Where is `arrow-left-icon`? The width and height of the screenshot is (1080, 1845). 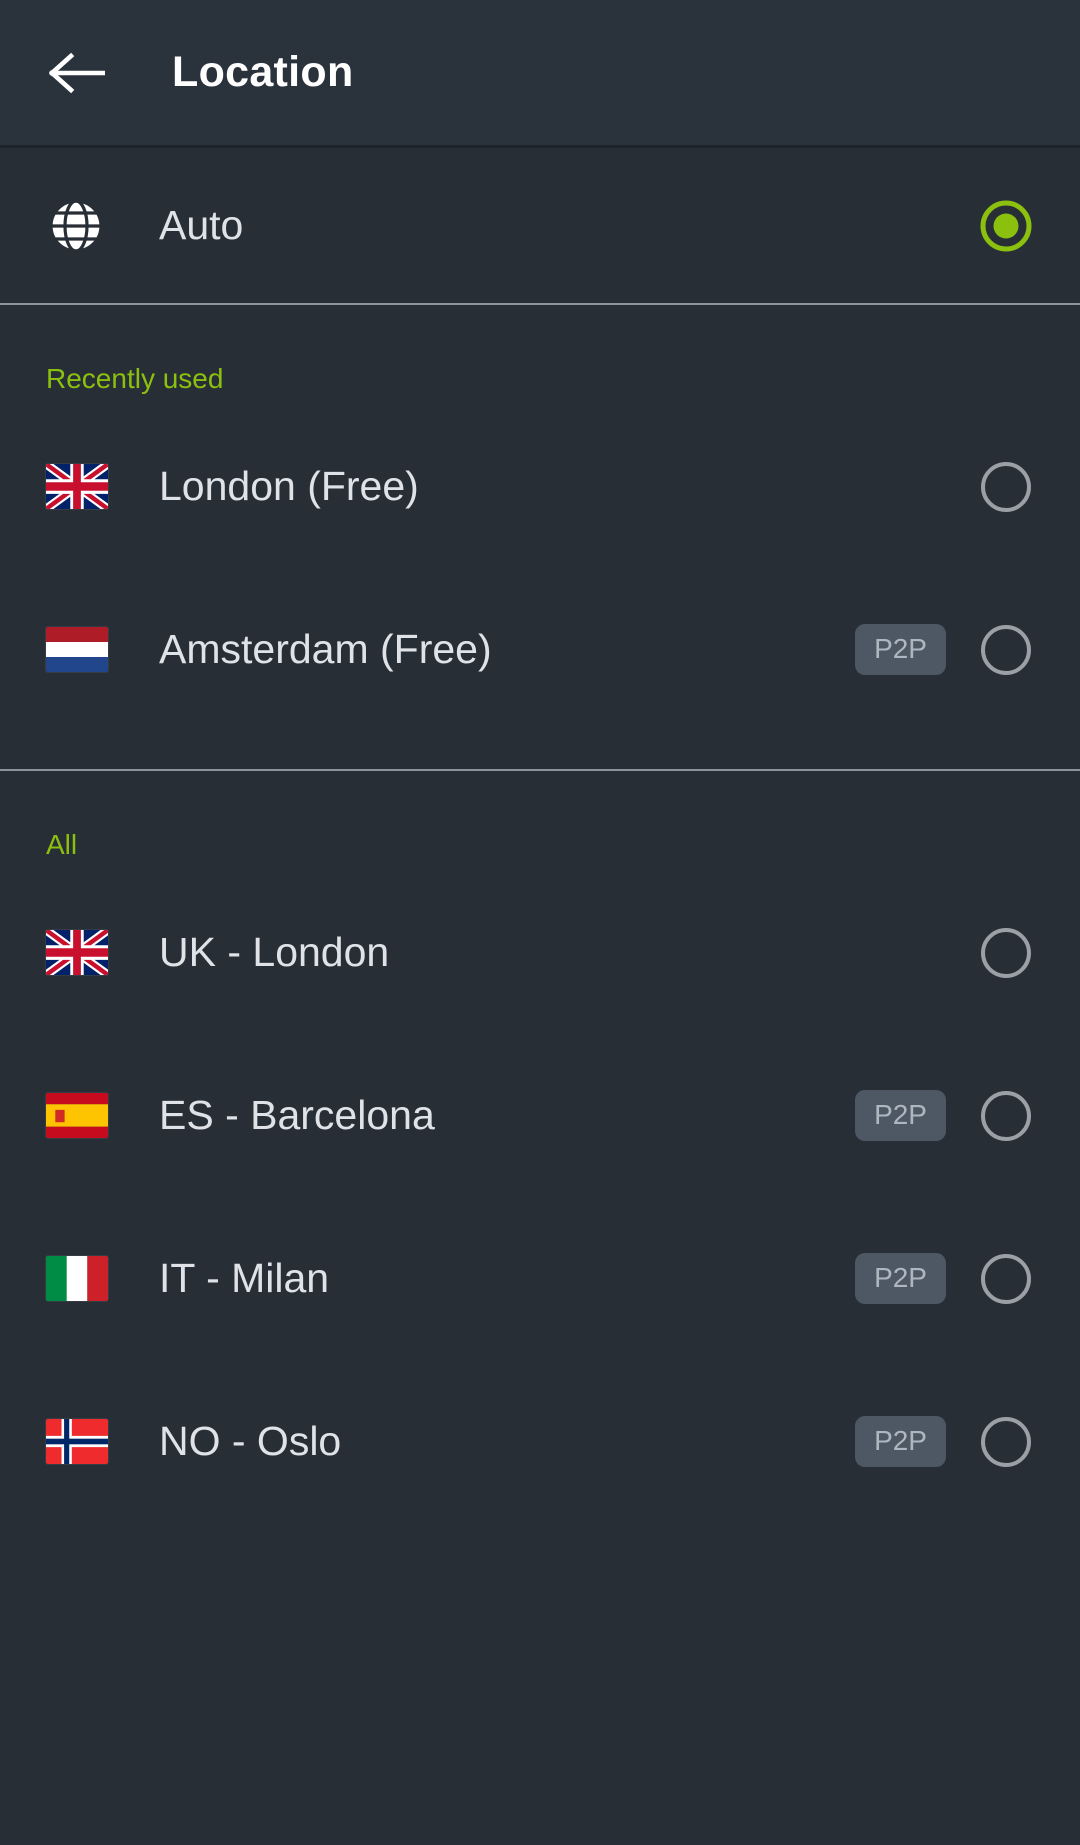 arrow-left-icon is located at coordinates (77, 72).